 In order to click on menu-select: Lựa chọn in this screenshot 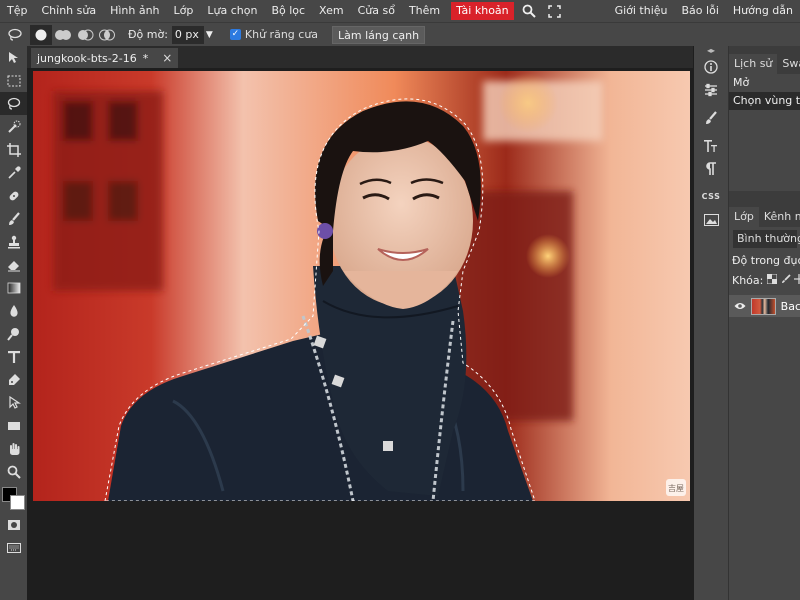, I will do `click(232, 11)`.